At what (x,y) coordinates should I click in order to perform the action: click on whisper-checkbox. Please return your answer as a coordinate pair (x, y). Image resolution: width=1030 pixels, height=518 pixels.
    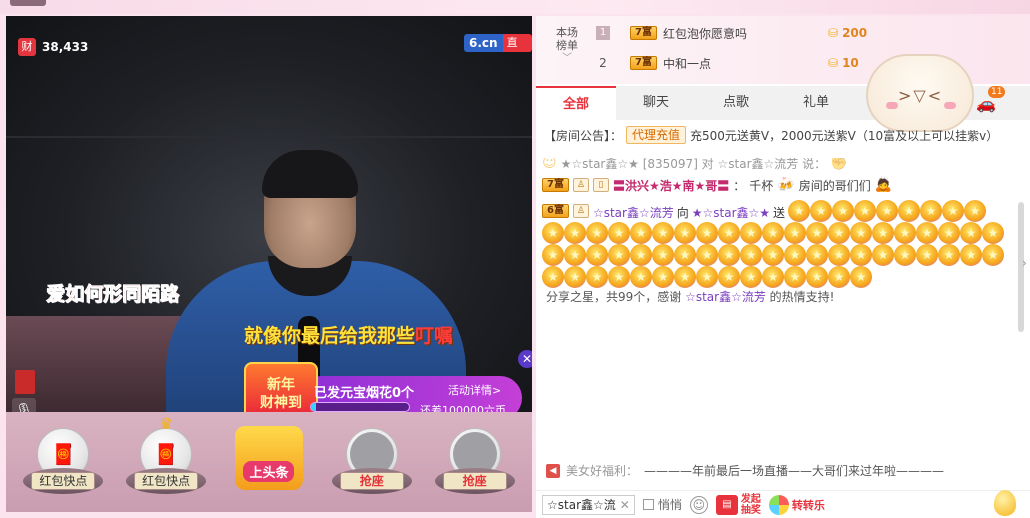
    Looking at the image, I should click on (648, 504).